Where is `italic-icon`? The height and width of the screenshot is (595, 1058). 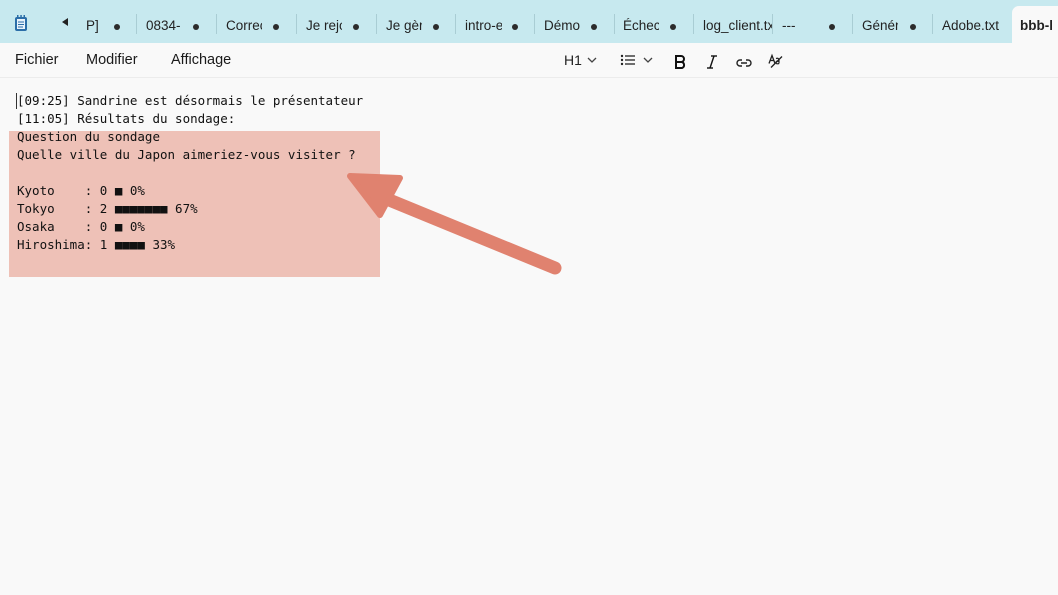
italic-icon is located at coordinates (712, 62).